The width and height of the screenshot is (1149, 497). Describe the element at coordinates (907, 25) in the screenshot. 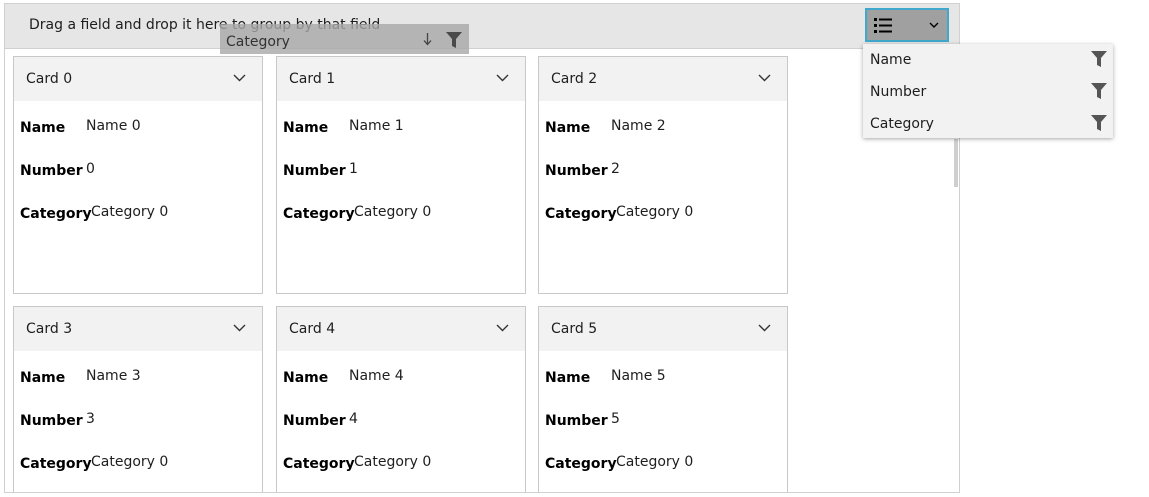

I see `view-mode-button` at that location.